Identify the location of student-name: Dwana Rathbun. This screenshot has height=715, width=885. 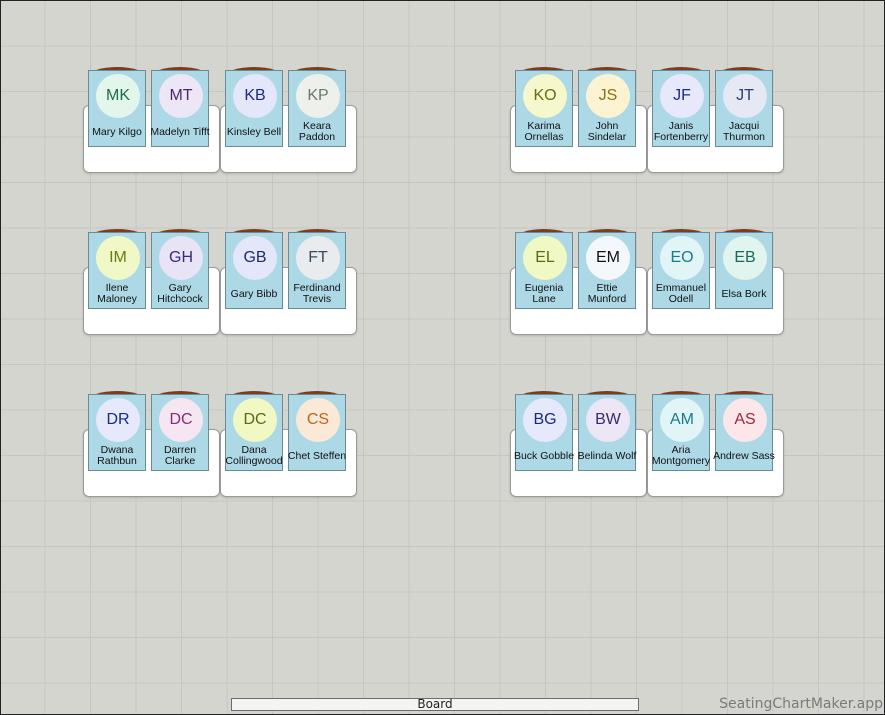
(117, 455).